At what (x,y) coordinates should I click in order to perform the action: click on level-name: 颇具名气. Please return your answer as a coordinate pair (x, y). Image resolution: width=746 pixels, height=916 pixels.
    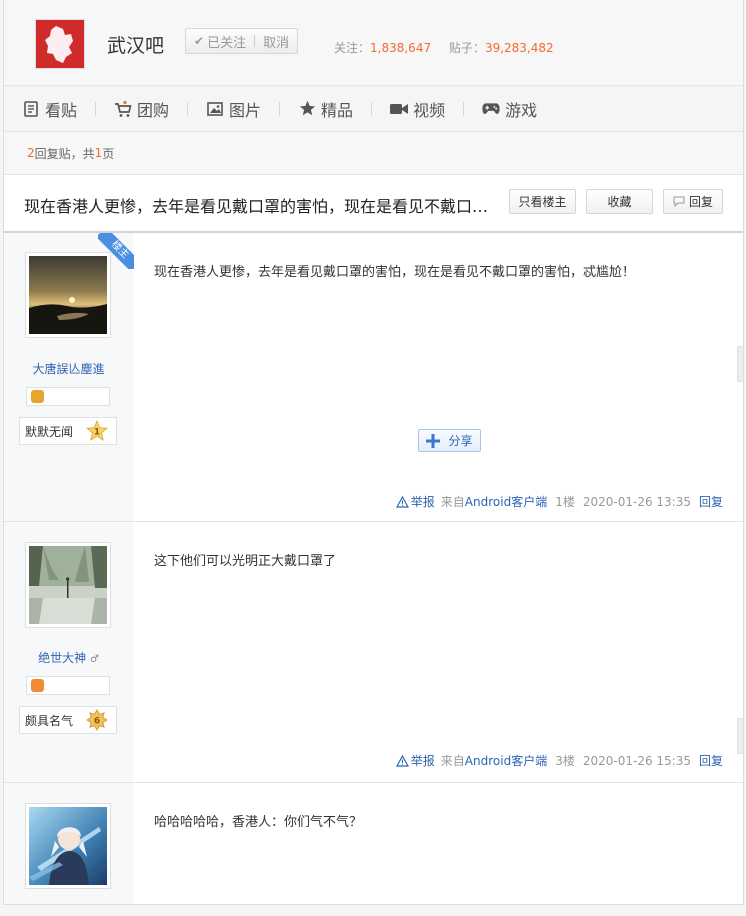
    Looking at the image, I should click on (49, 720).